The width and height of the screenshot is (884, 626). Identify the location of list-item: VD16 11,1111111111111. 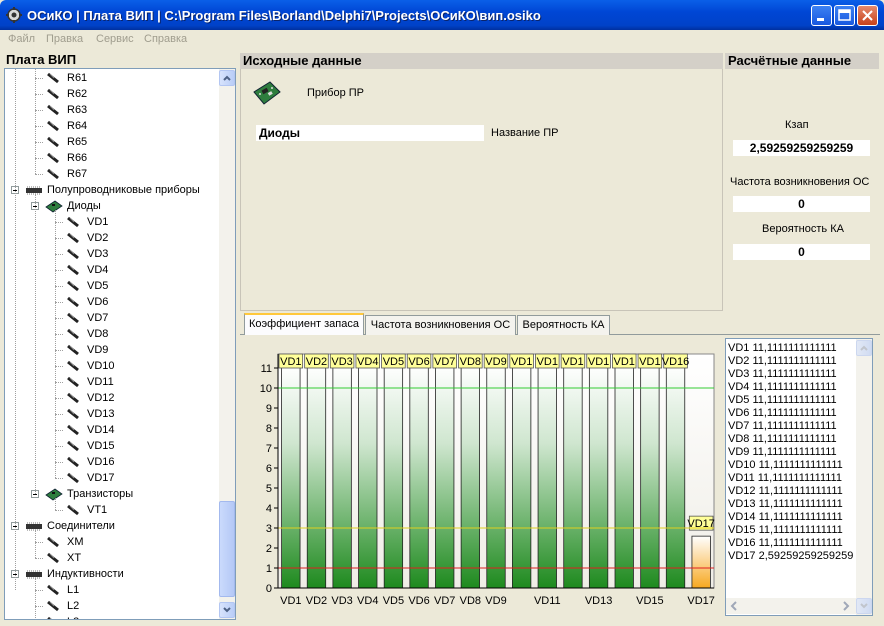
(785, 543).